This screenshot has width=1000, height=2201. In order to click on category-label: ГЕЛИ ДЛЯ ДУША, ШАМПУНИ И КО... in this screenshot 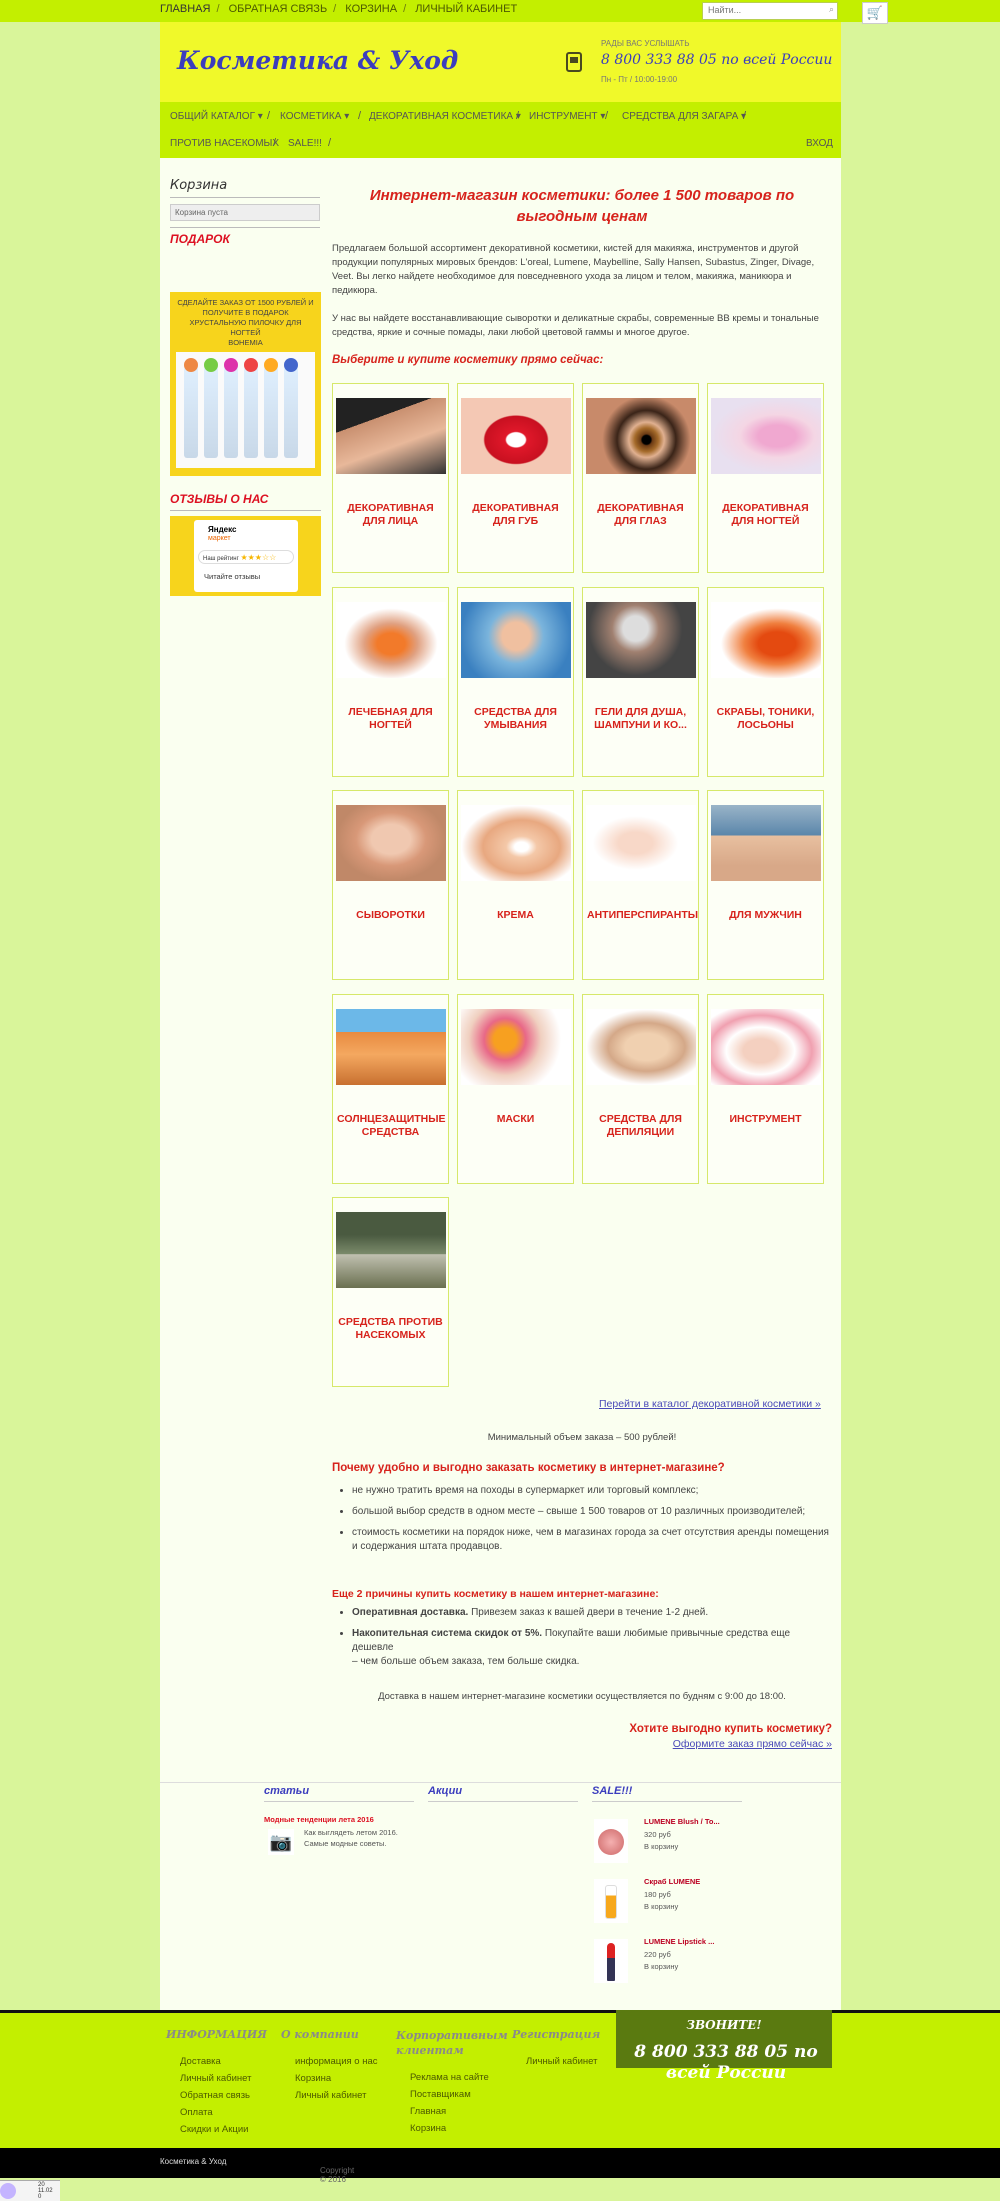, I will do `click(640, 719)`.